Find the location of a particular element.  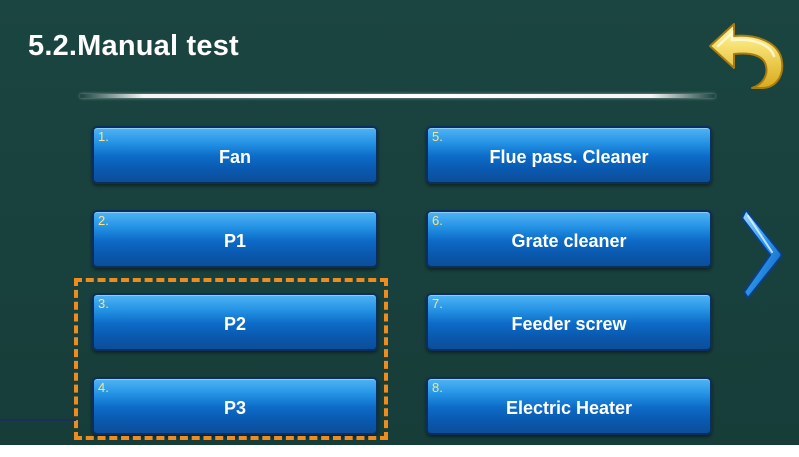

feeder-screw-button: 7. Feeder screw is located at coordinates (569, 322).